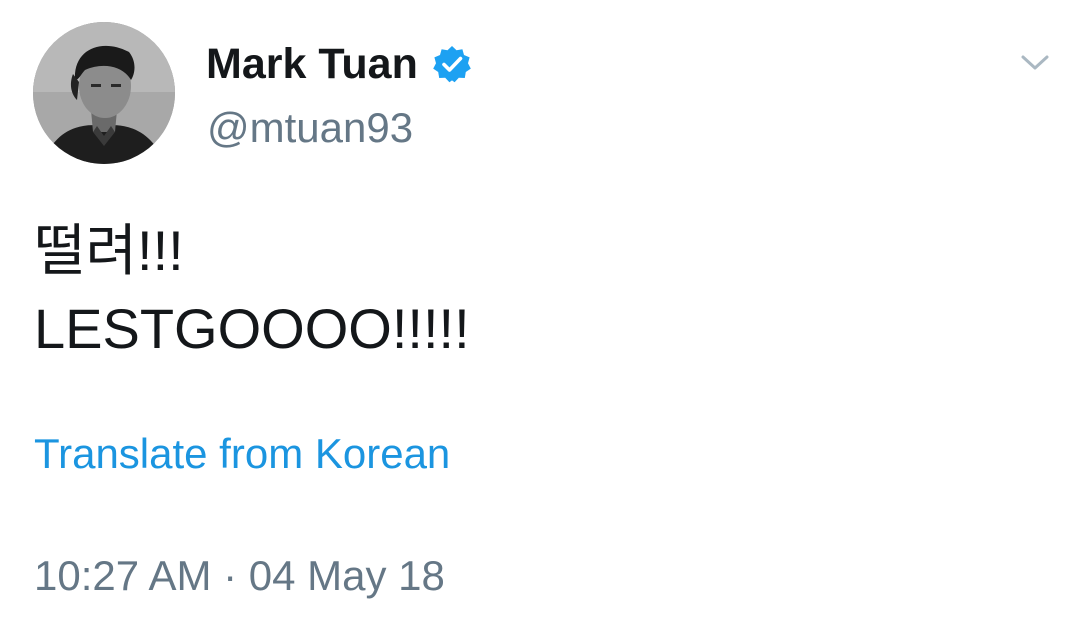 The height and width of the screenshot is (623, 1080). What do you see at coordinates (242, 454) in the screenshot?
I see `translate-link: Translate from Korean` at bounding box center [242, 454].